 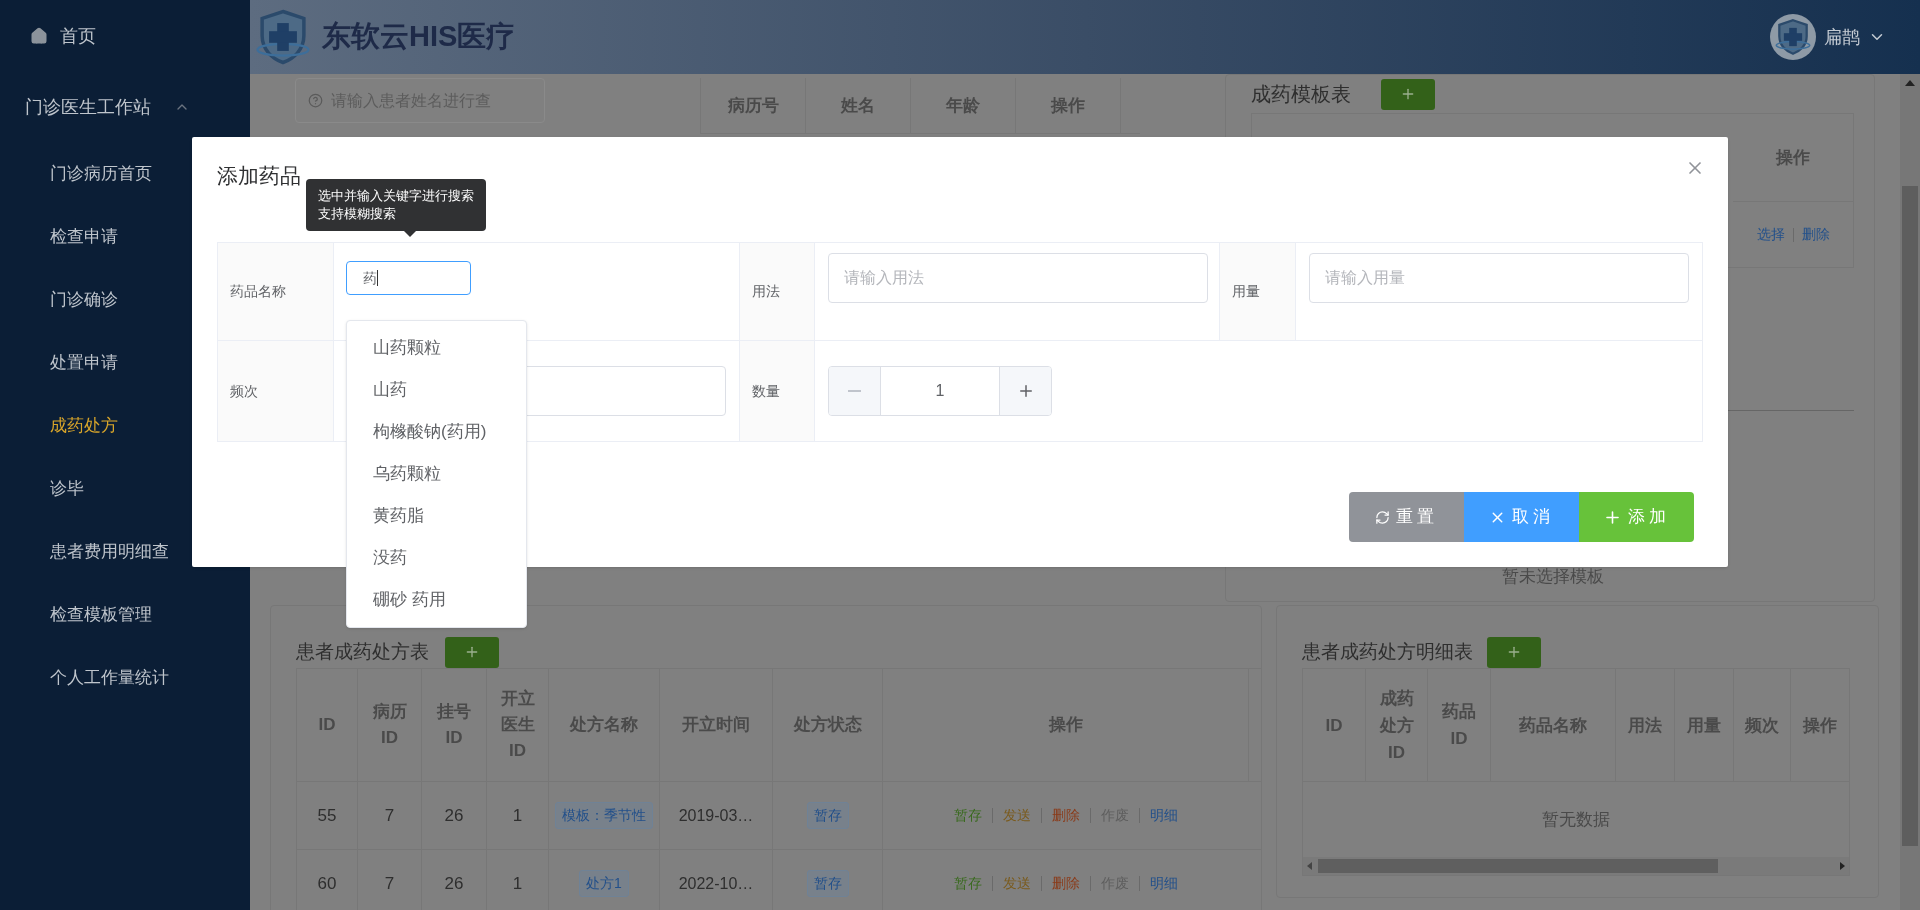 What do you see at coordinates (419, 37) in the screenshot?
I see `app-title: 东软云HIS医疗` at bounding box center [419, 37].